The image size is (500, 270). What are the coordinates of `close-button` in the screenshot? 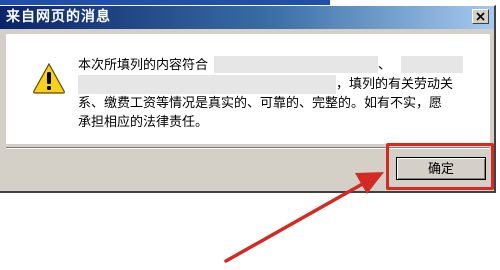 It's located at (480, 16).